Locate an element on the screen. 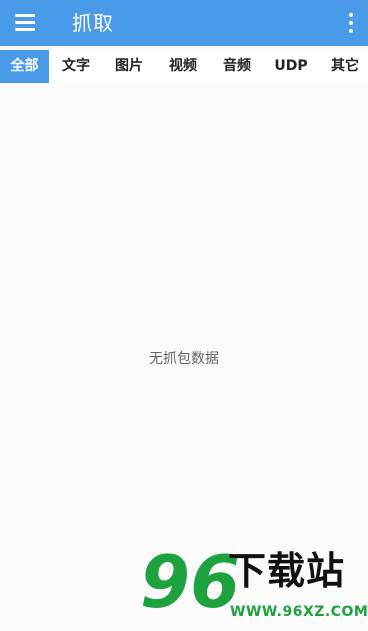 The image size is (368, 631). hamburger-menu-icon is located at coordinates (25, 23).